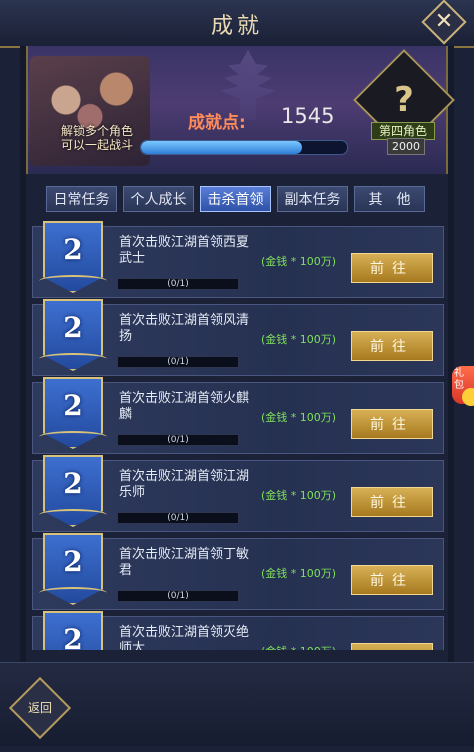  What do you see at coordinates (468, 397) in the screenshot?
I see `gift-coin-icon` at bounding box center [468, 397].